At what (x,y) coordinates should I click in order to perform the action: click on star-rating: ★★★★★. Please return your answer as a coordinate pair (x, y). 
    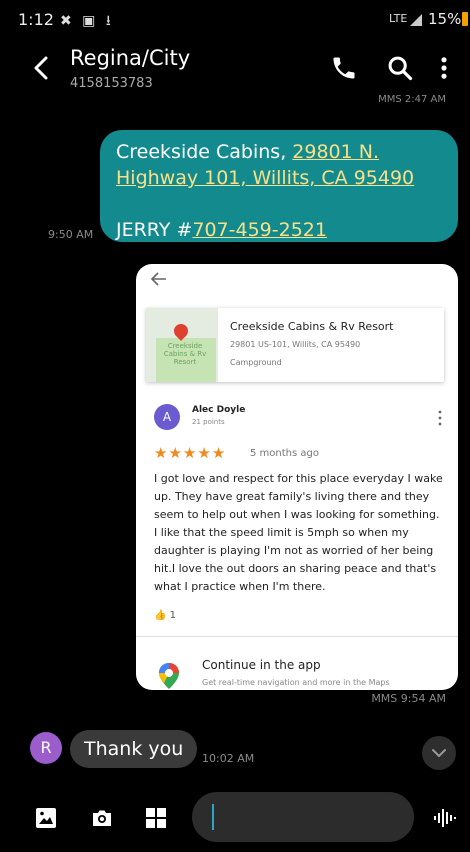
    Looking at the image, I should click on (190, 453).